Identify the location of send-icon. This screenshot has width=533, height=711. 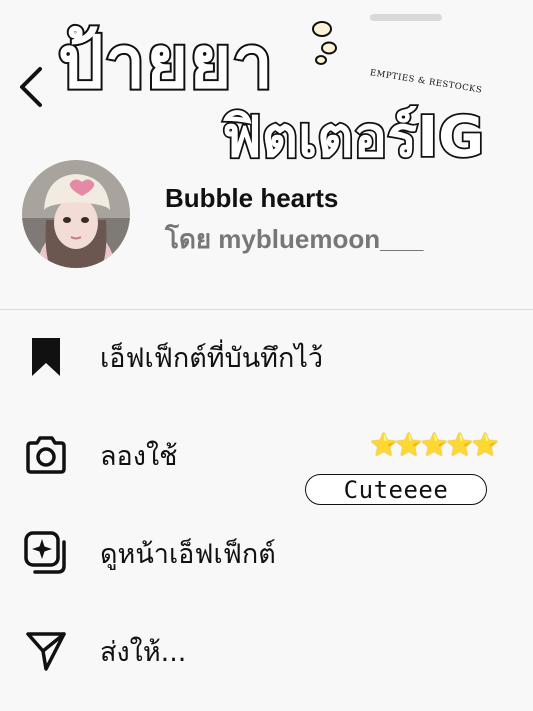
(46, 651).